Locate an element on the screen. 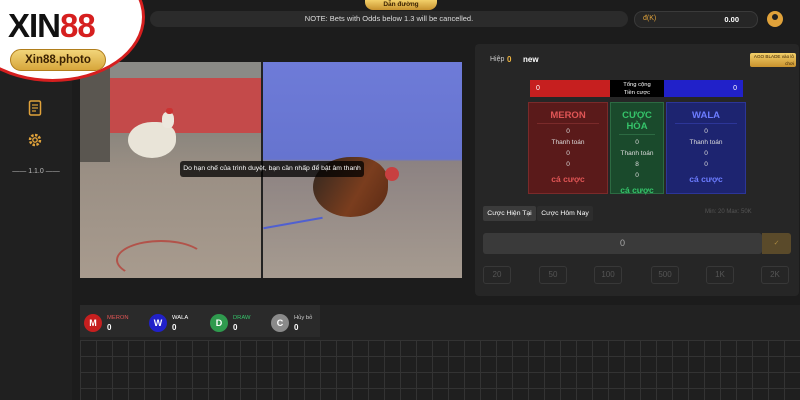 This screenshot has width=800, height=400. document-icon is located at coordinates (35, 109).